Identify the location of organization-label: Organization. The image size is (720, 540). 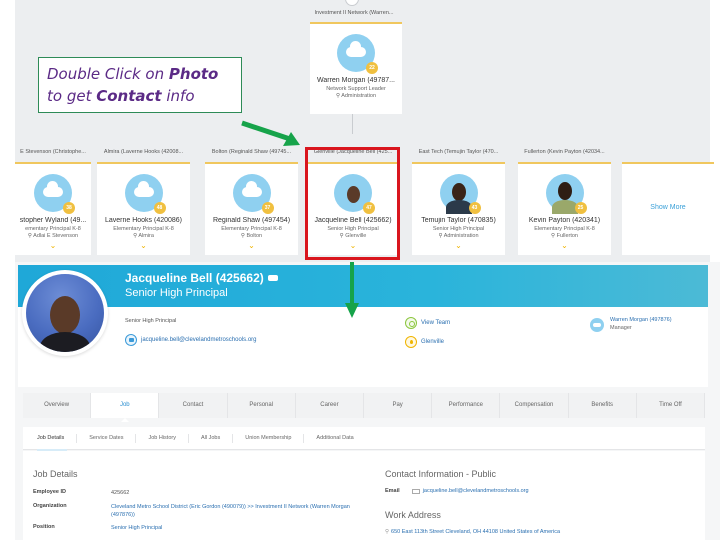
(50, 506).